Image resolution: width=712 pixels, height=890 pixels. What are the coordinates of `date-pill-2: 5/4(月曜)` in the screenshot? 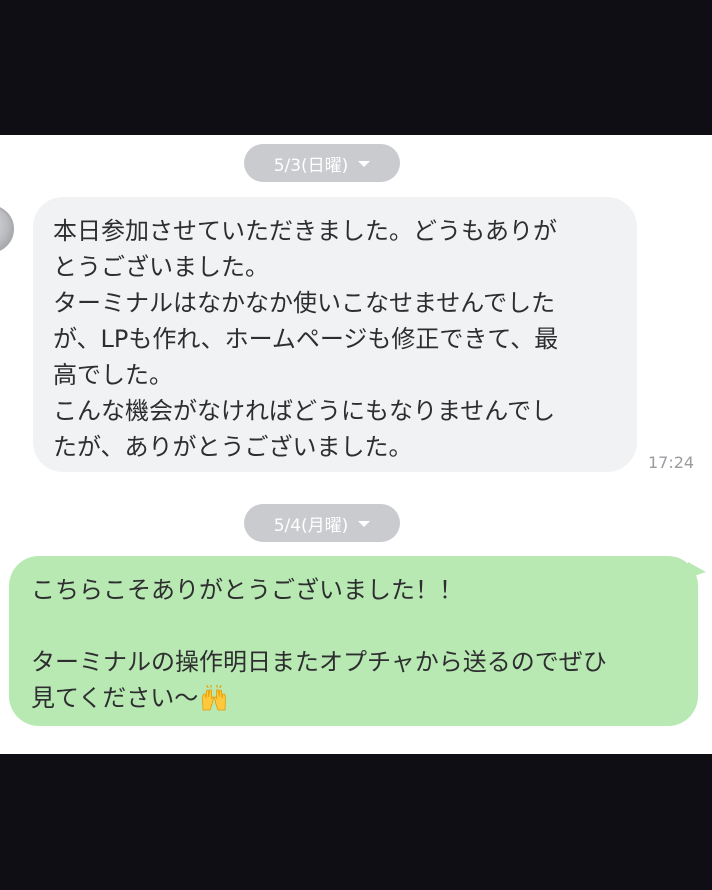 It's located at (322, 523).